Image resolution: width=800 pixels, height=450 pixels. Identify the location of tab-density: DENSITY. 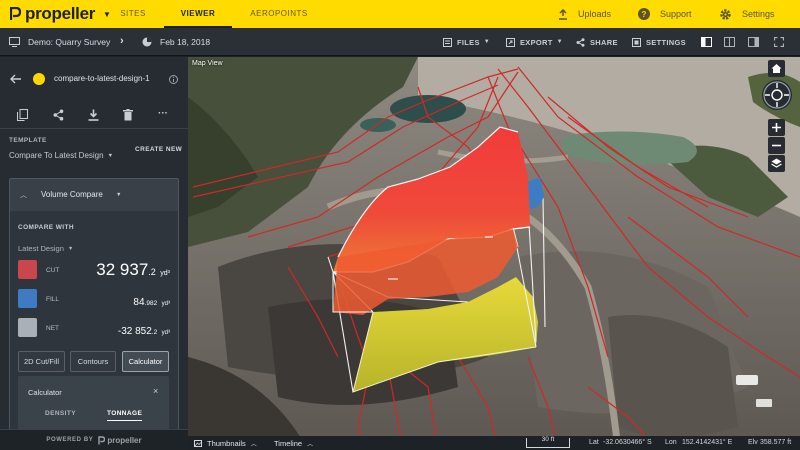
(60, 413).